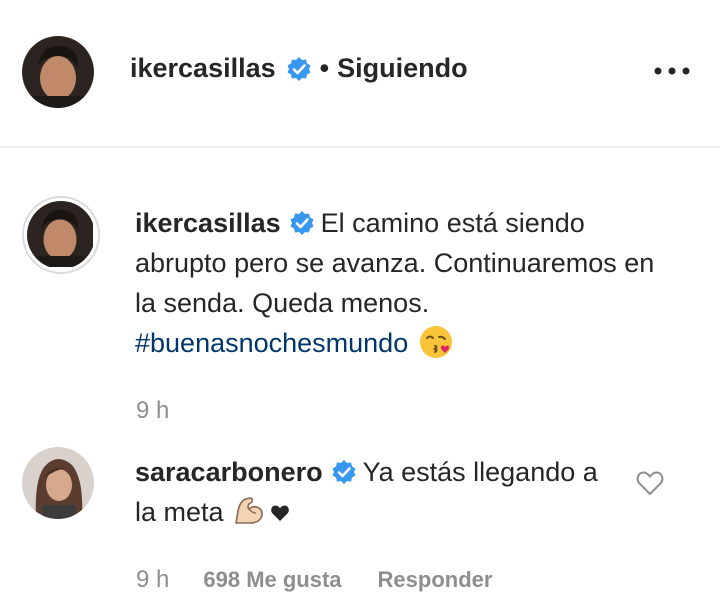 This screenshot has width=720, height=607. I want to click on comment-timestamp: 9 h, so click(152, 580).